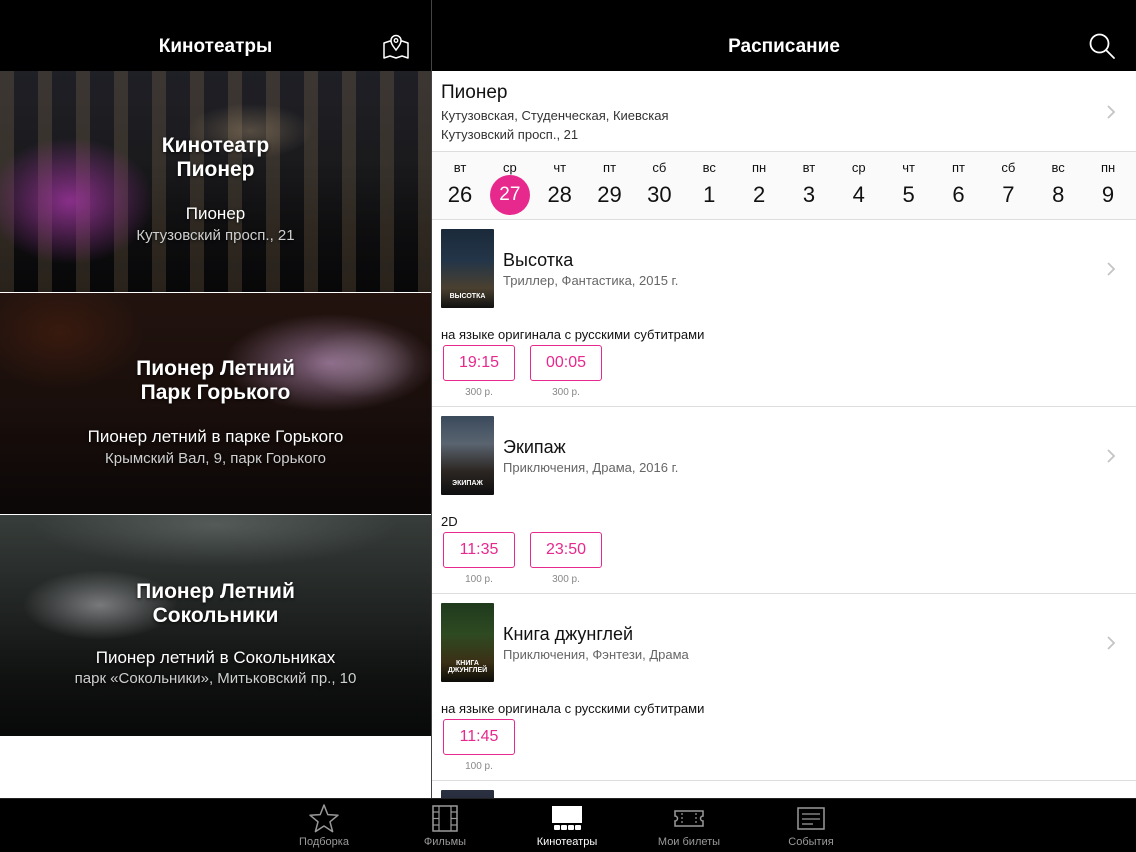  What do you see at coordinates (1108, 194) in the screenshot?
I see `date-number: 9` at bounding box center [1108, 194].